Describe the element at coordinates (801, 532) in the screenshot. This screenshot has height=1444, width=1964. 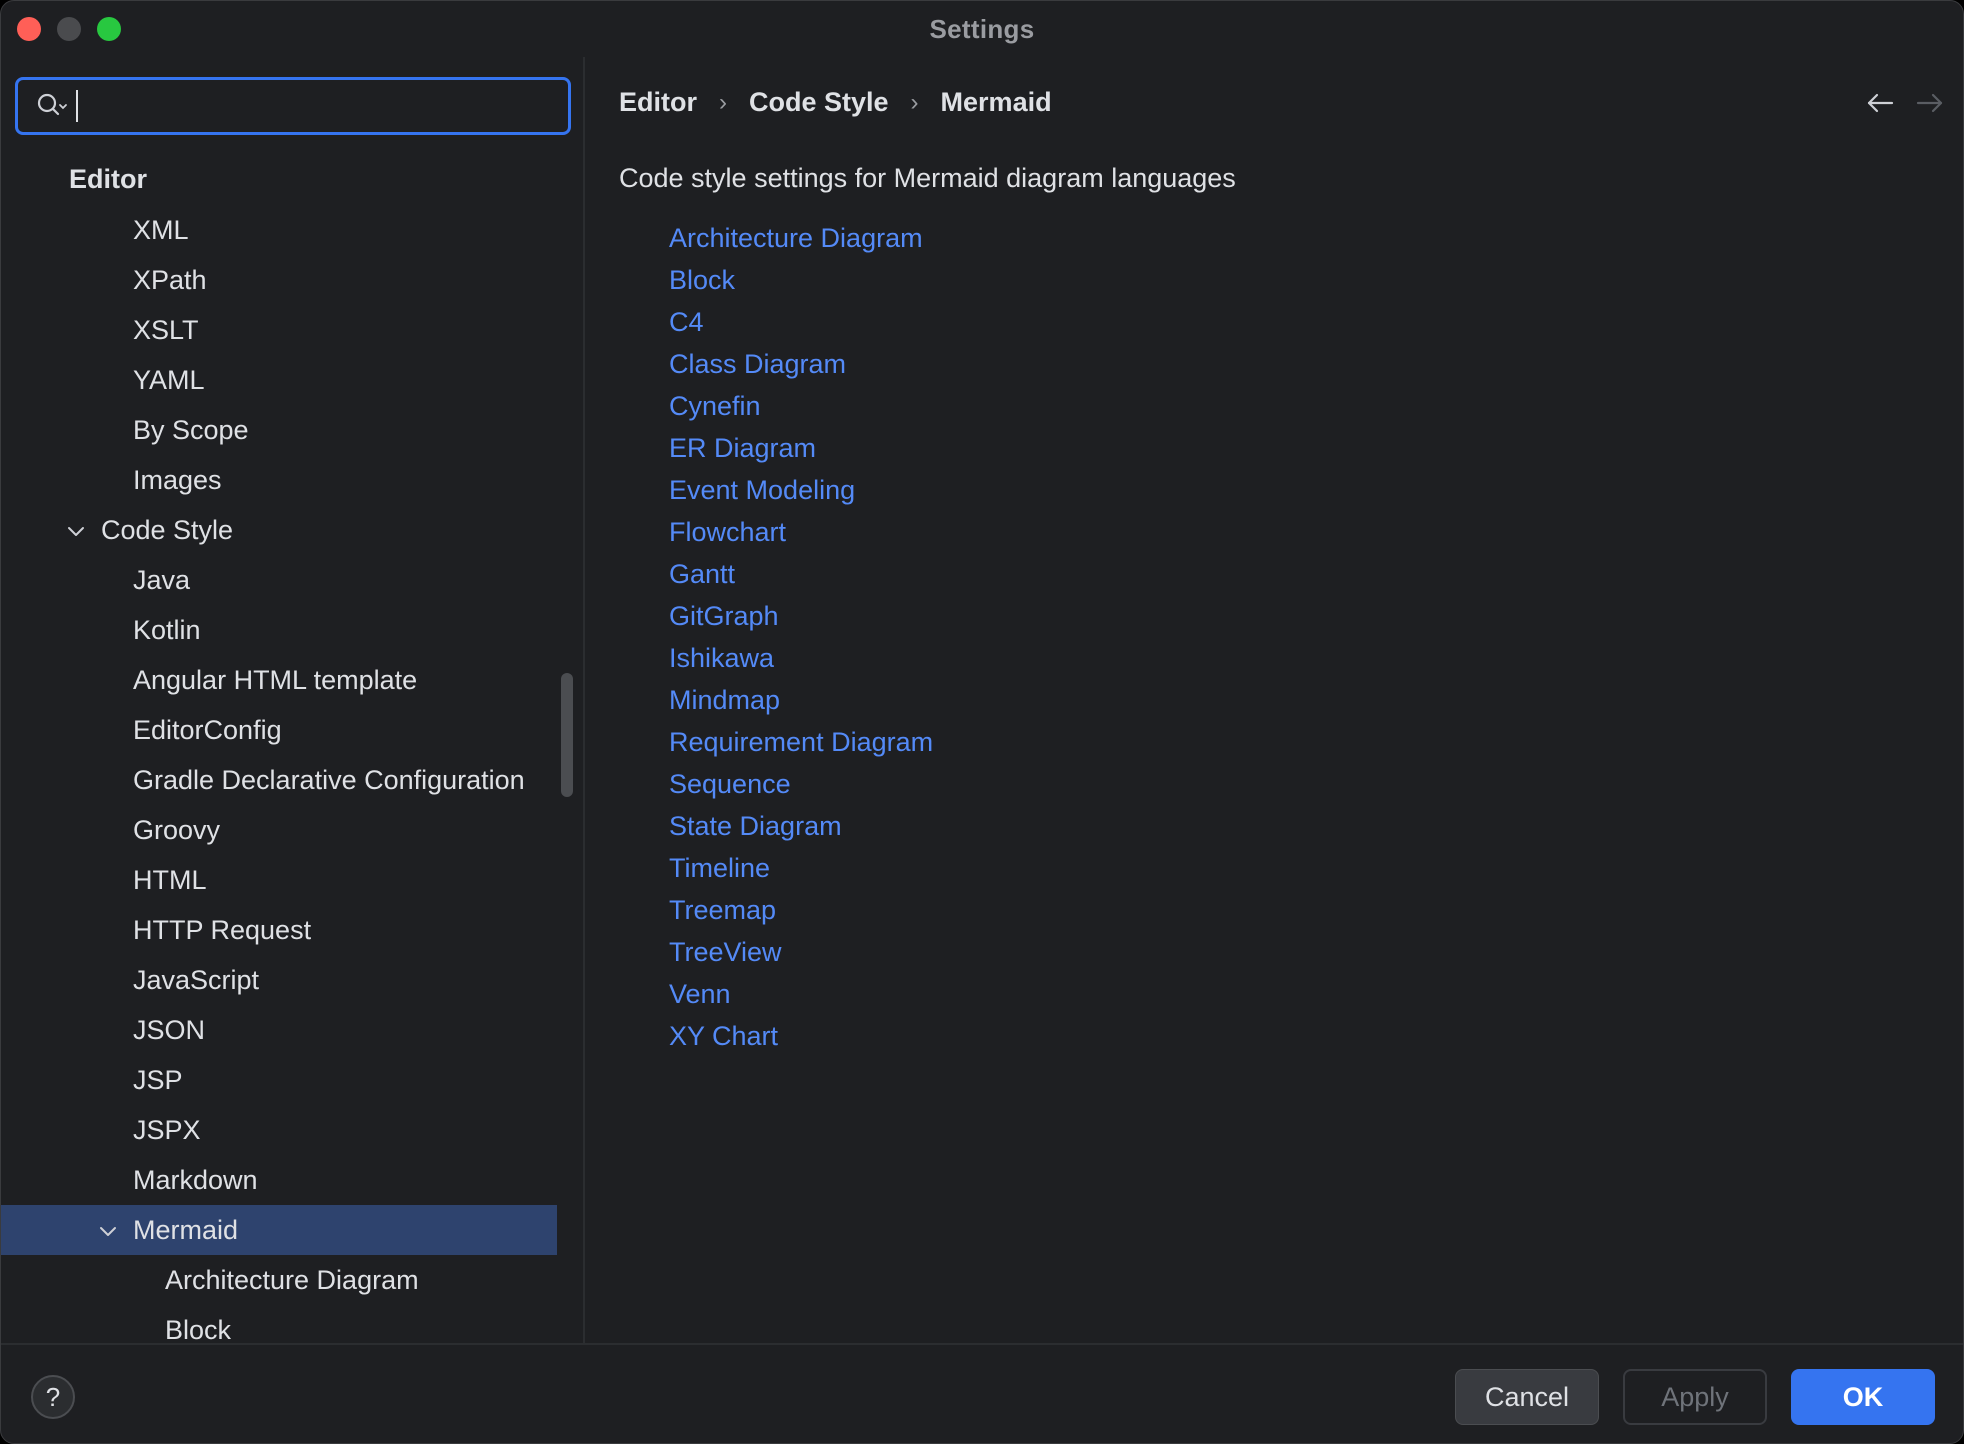
I see `language-link: Flowchart` at that location.